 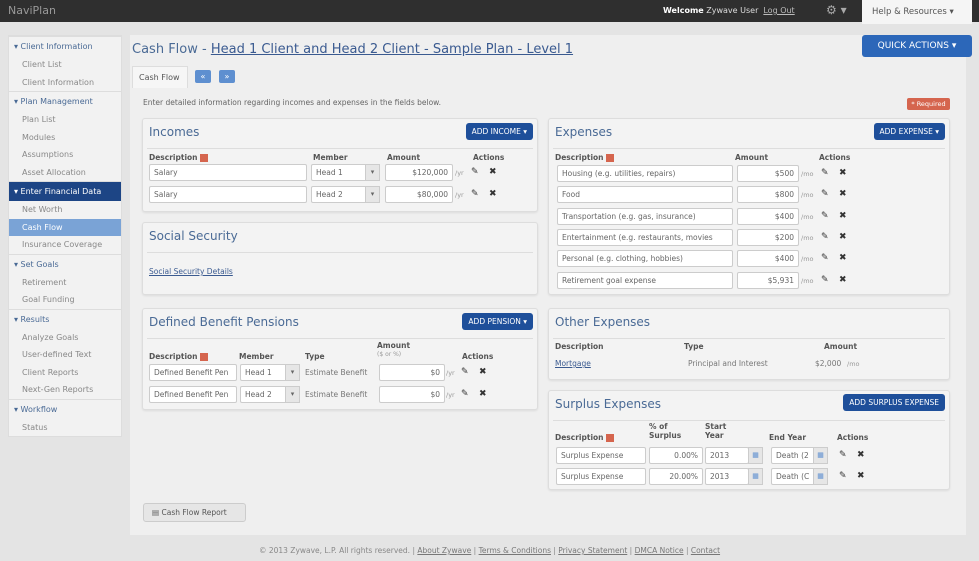 What do you see at coordinates (203, 76) in the screenshot?
I see `prev-button: «` at bounding box center [203, 76].